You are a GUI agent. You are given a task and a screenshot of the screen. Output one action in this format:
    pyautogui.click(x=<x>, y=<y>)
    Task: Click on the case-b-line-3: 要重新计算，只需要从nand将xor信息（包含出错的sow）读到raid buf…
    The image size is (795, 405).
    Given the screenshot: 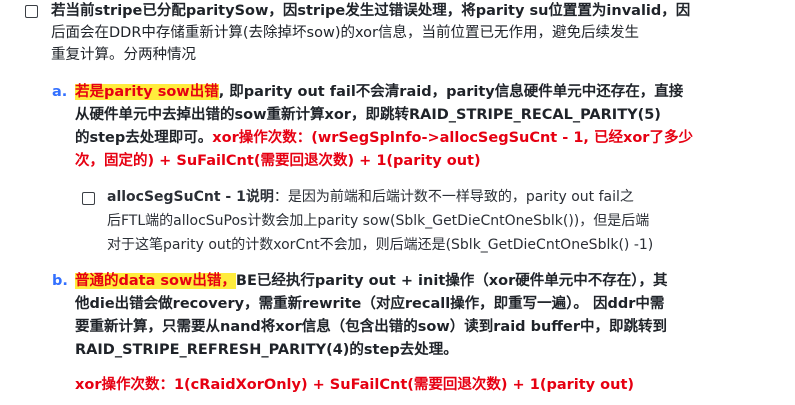 What is the action you would take?
    pyautogui.click(x=371, y=327)
    